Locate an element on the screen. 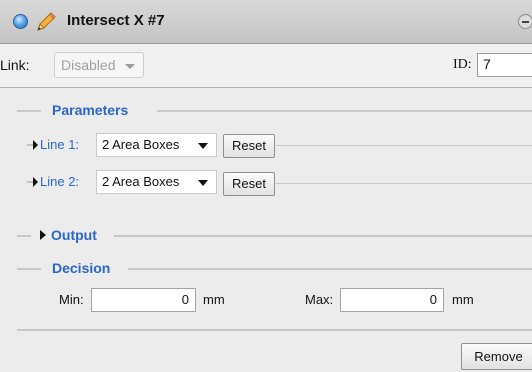  remove-button: Remove is located at coordinates (496, 356).